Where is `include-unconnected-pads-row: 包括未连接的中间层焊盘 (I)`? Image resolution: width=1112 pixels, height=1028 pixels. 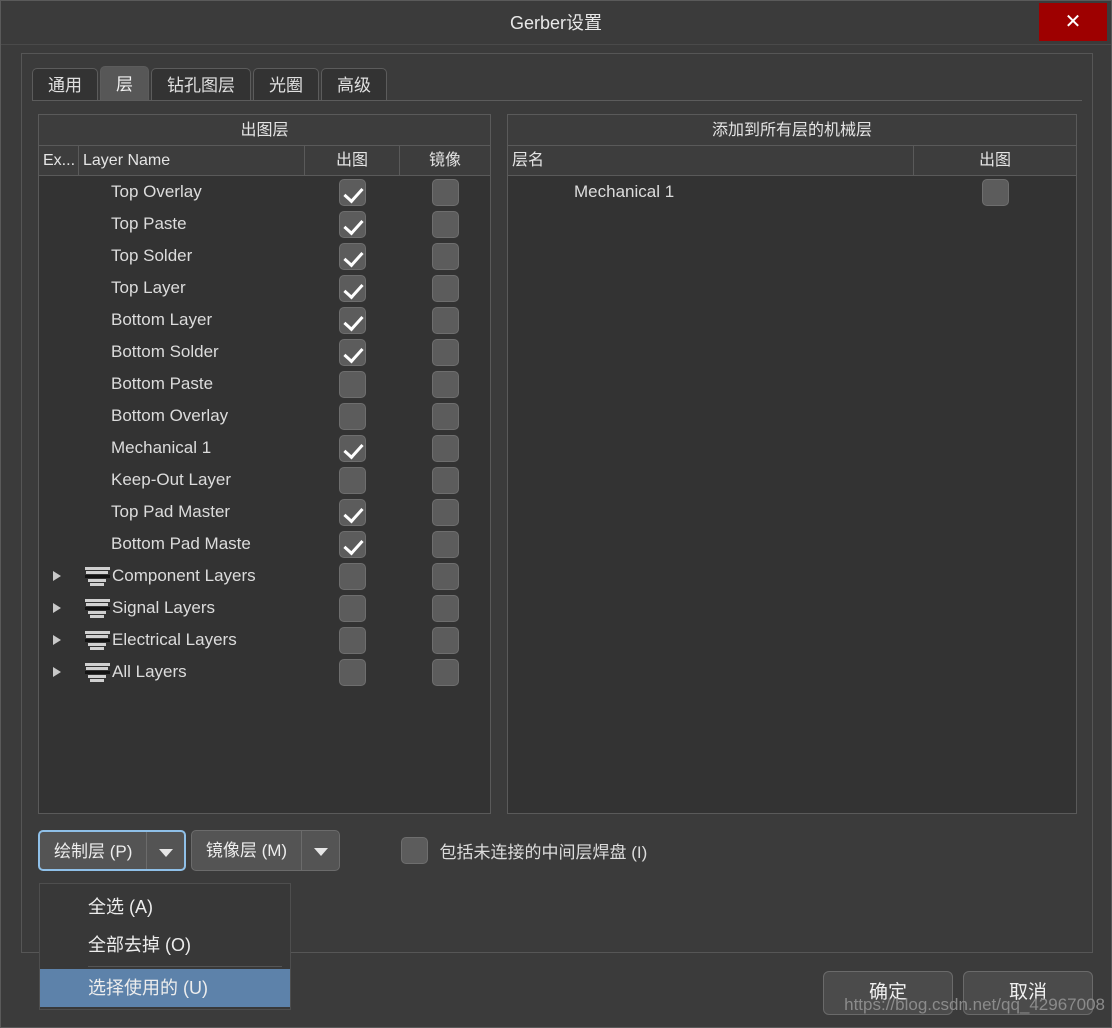
include-unconnected-pads-row: 包括未连接的中间层焊盘 (I) is located at coordinates (523, 850).